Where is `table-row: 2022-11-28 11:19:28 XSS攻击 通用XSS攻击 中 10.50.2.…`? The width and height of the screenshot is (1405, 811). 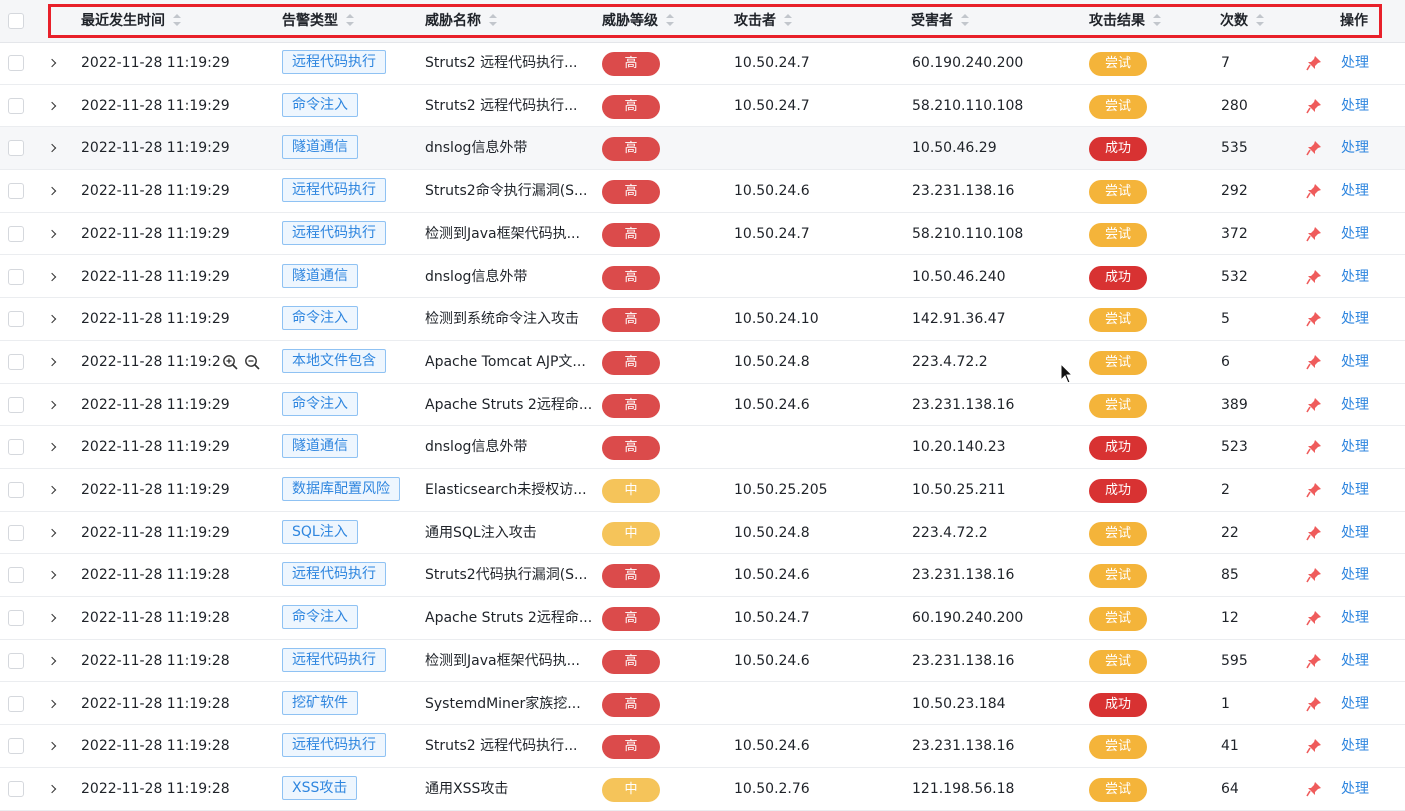 table-row: 2022-11-28 11:19:28 XSS攻击 通用XSS攻击 中 10.50.2.… is located at coordinates (702, 789).